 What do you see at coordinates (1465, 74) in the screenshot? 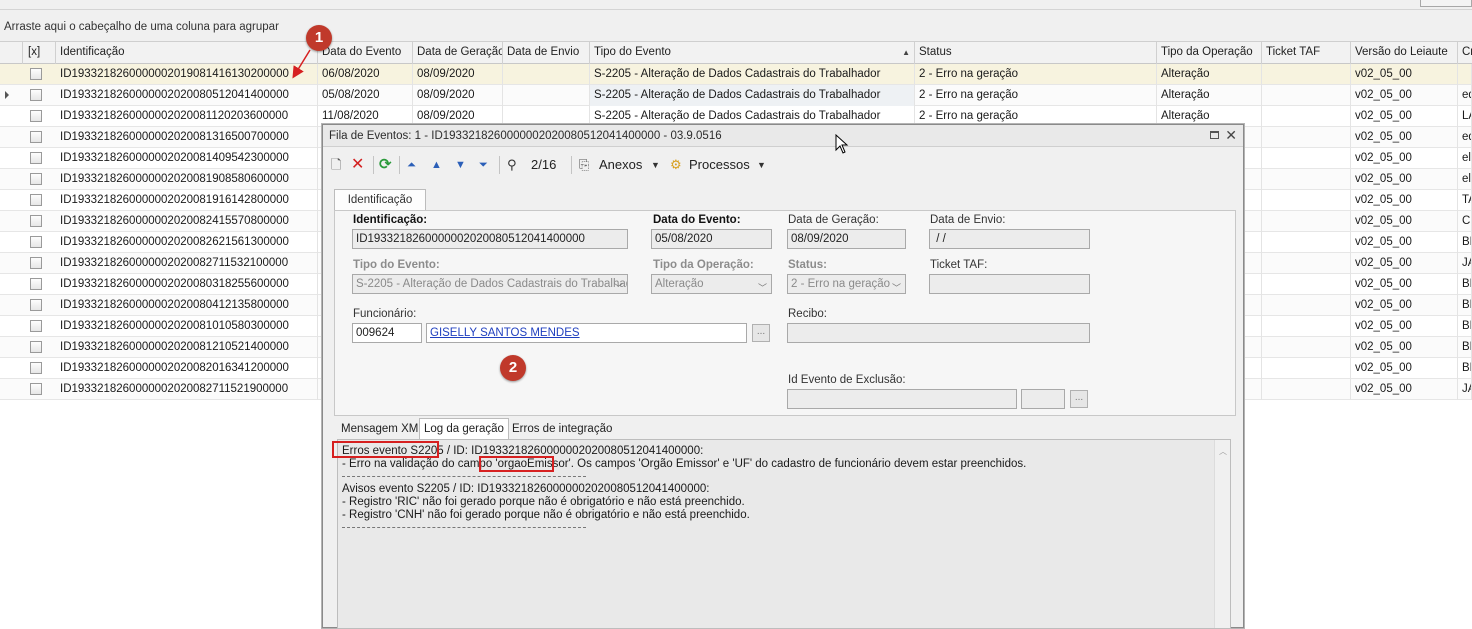
I see `cell-cr` at bounding box center [1465, 74].